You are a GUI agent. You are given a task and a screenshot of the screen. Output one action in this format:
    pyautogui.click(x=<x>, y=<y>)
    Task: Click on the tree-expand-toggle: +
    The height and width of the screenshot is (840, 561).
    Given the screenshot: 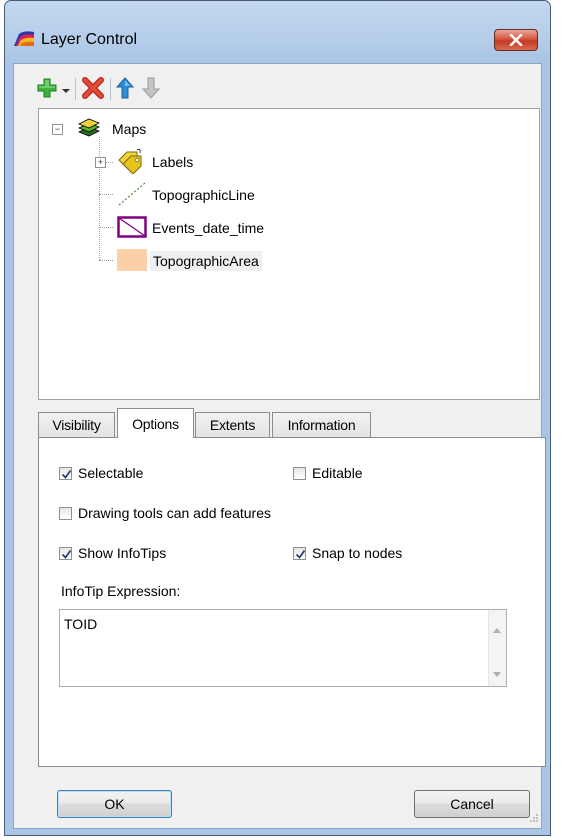 What is the action you would take?
    pyautogui.click(x=100, y=162)
    